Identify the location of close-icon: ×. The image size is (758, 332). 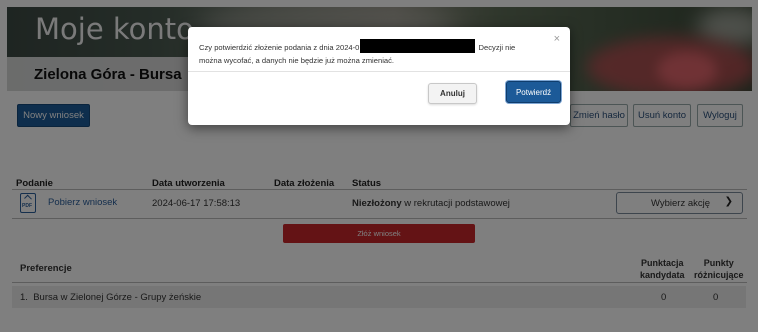
(557, 39).